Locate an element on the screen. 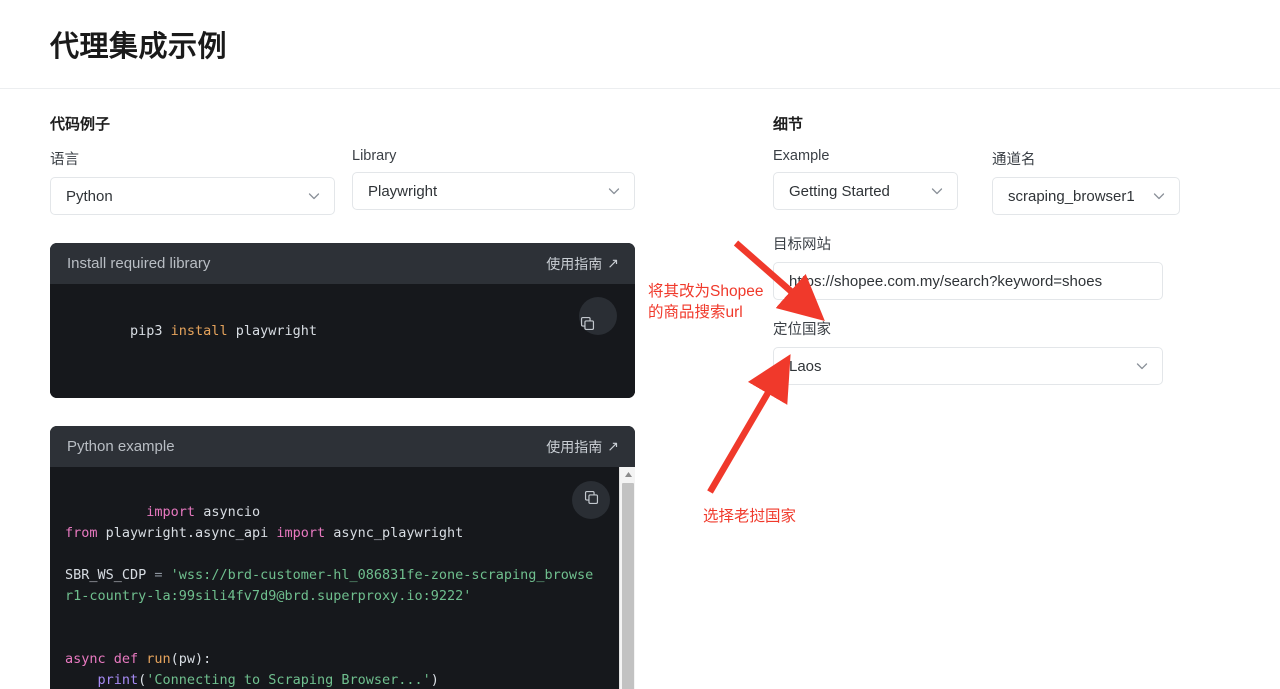 Image resolution: width=1280 pixels, height=689 pixels. install-guide-link: 使用指南 ↗ is located at coordinates (582, 264).